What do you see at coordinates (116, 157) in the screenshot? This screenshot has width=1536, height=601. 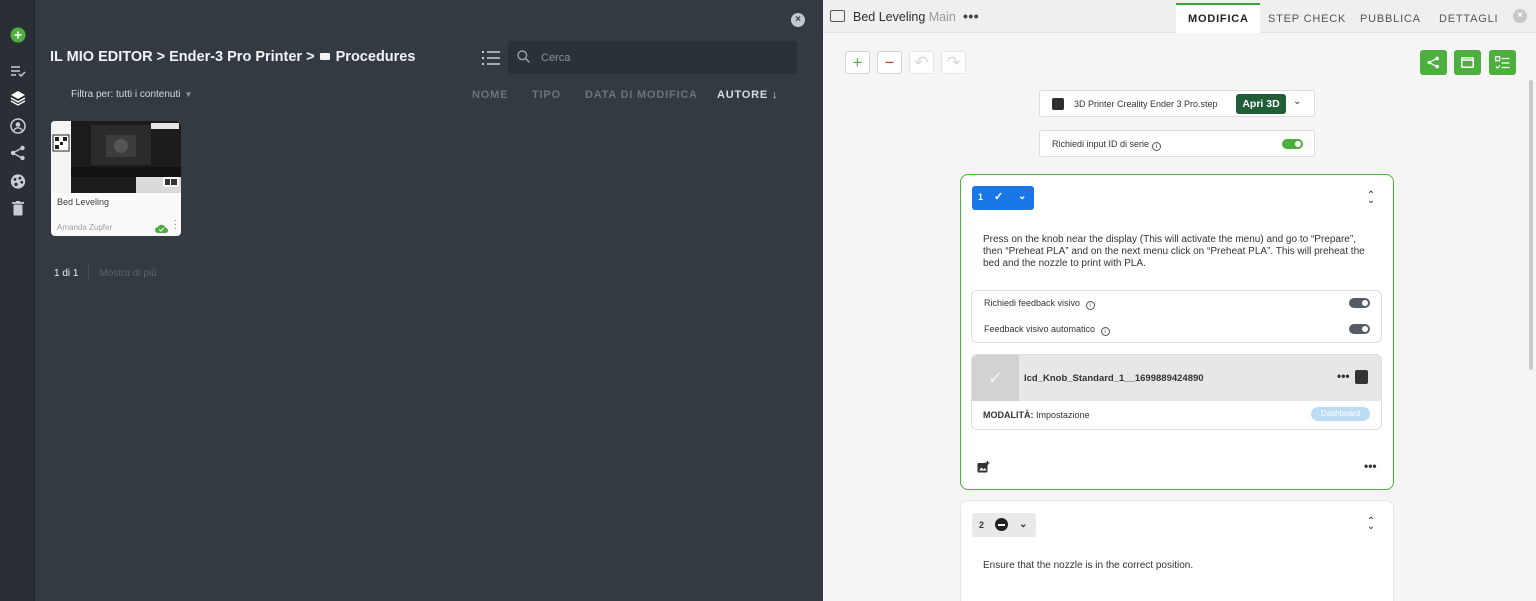 I see `card-thumbnail` at bounding box center [116, 157].